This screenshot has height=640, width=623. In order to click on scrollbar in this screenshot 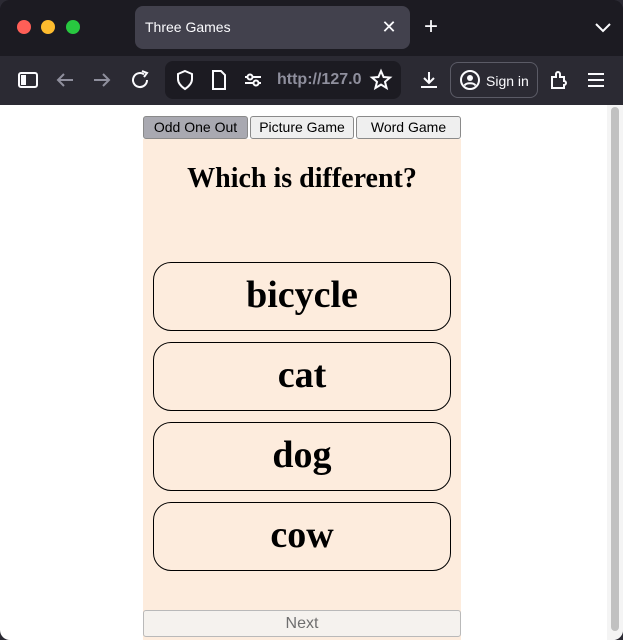, I will do `click(615, 372)`.